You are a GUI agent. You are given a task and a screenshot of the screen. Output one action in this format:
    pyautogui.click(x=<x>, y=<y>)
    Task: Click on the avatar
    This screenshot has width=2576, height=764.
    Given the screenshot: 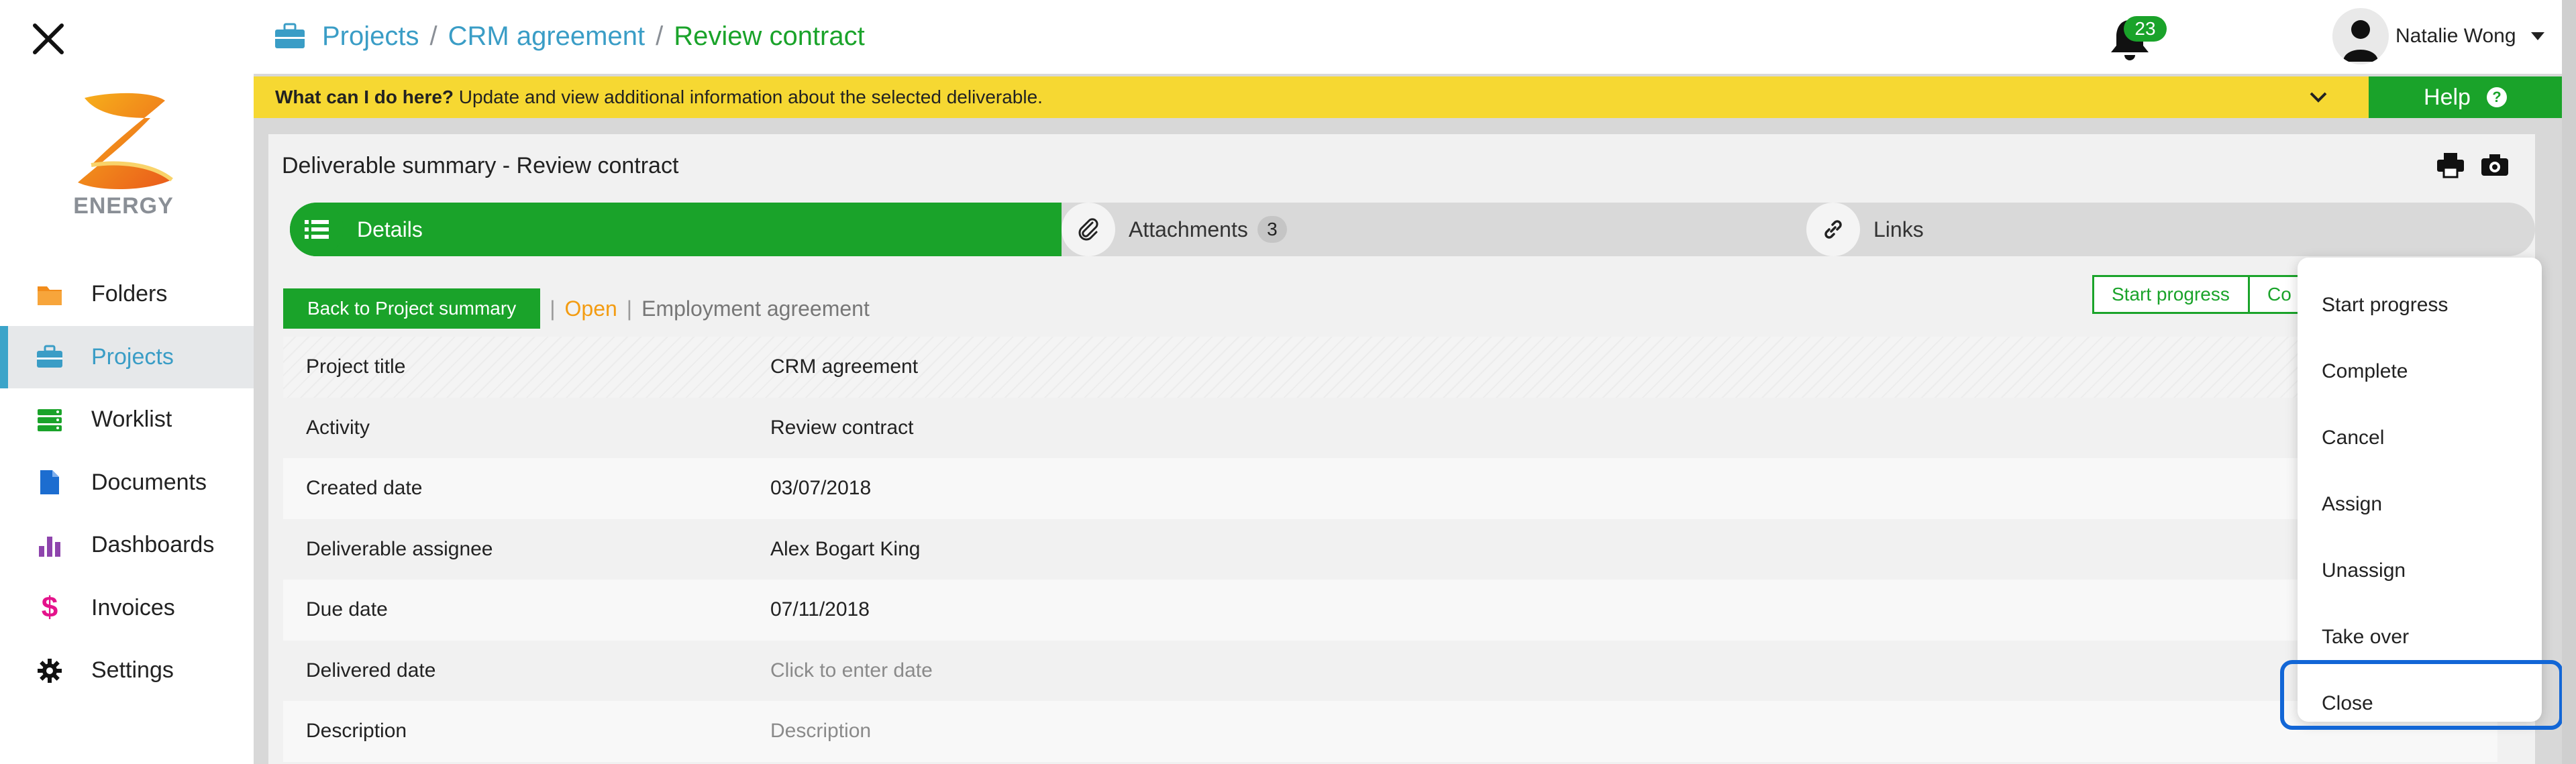 What is the action you would take?
    pyautogui.click(x=2360, y=36)
    